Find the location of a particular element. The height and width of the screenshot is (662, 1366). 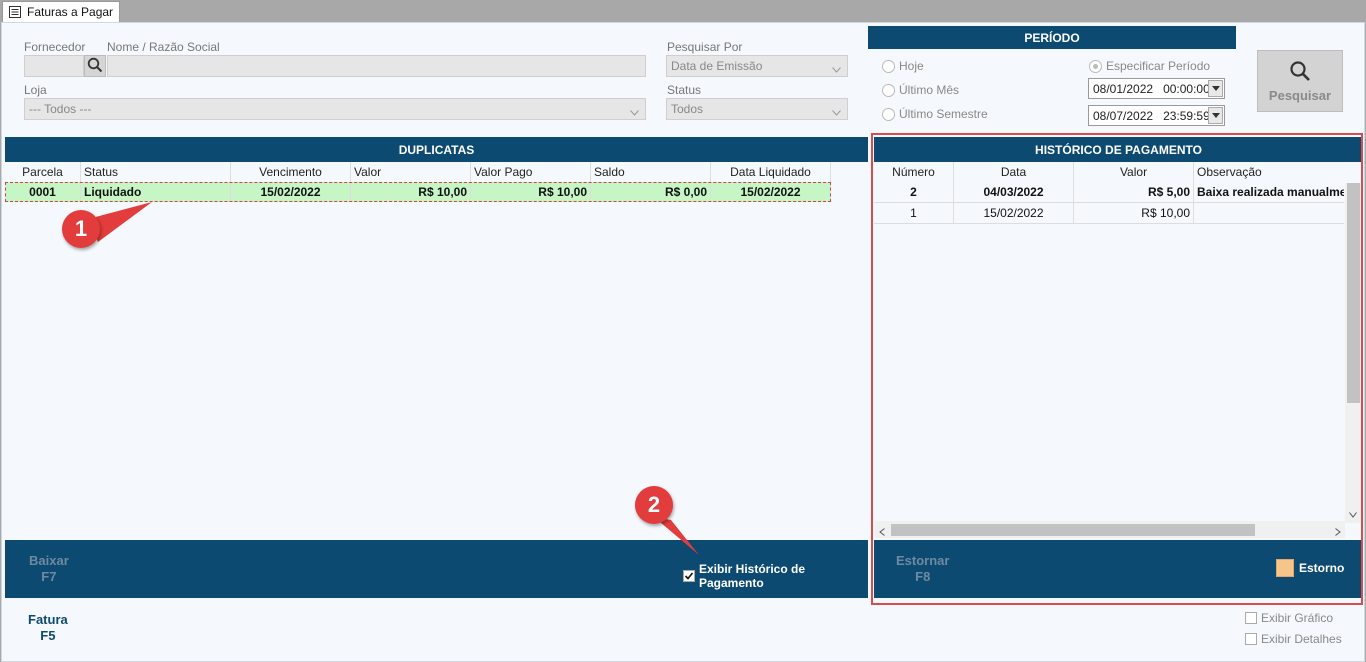

time-to-value: 23:59:59 is located at coordinates (1186, 115).